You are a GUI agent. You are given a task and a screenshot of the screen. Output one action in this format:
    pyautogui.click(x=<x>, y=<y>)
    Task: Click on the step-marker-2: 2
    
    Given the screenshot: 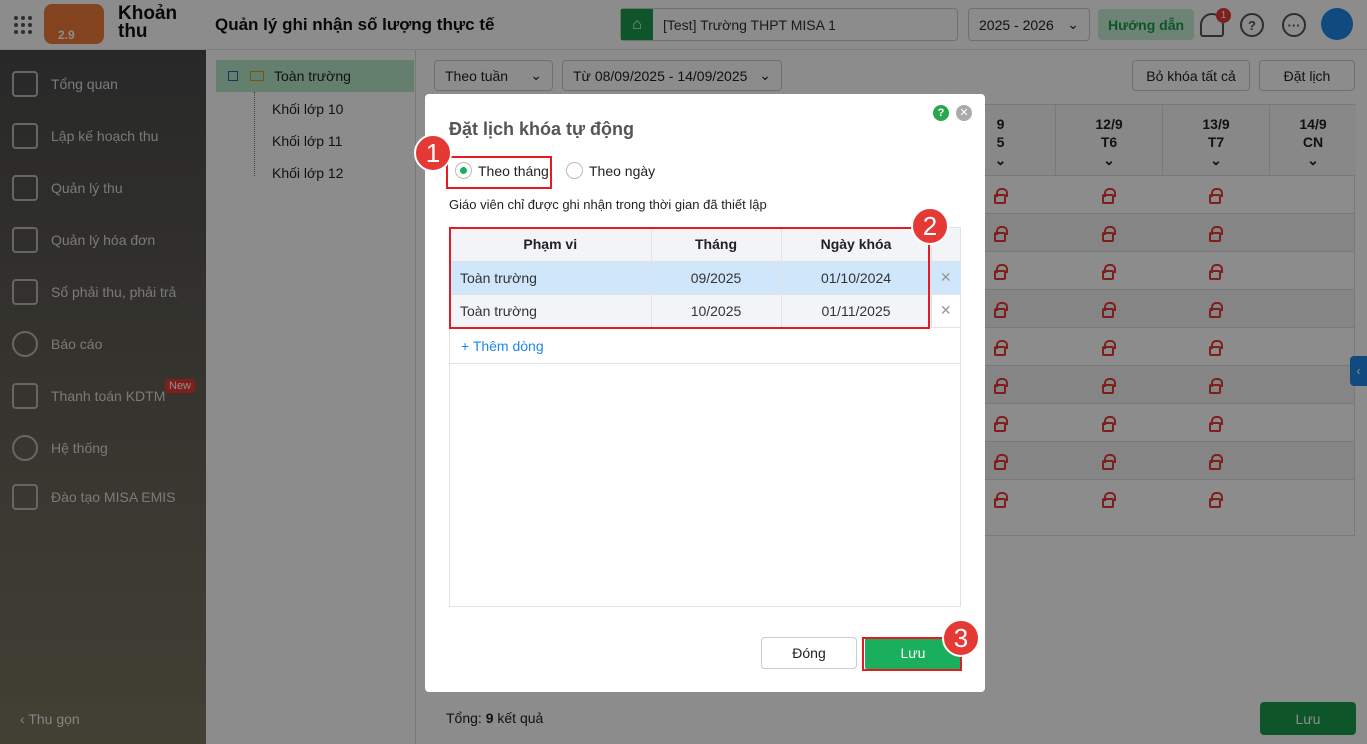 What is the action you would take?
    pyautogui.click(x=930, y=226)
    